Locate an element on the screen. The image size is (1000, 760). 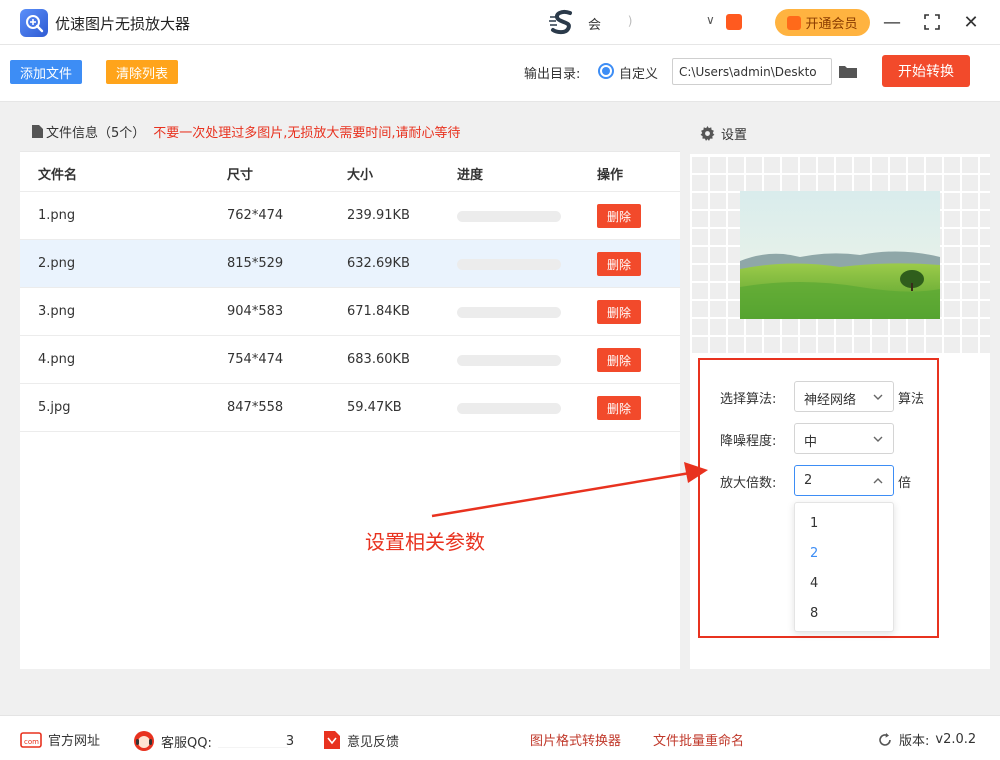
close-button: ✕ is located at coordinates (971, 22).